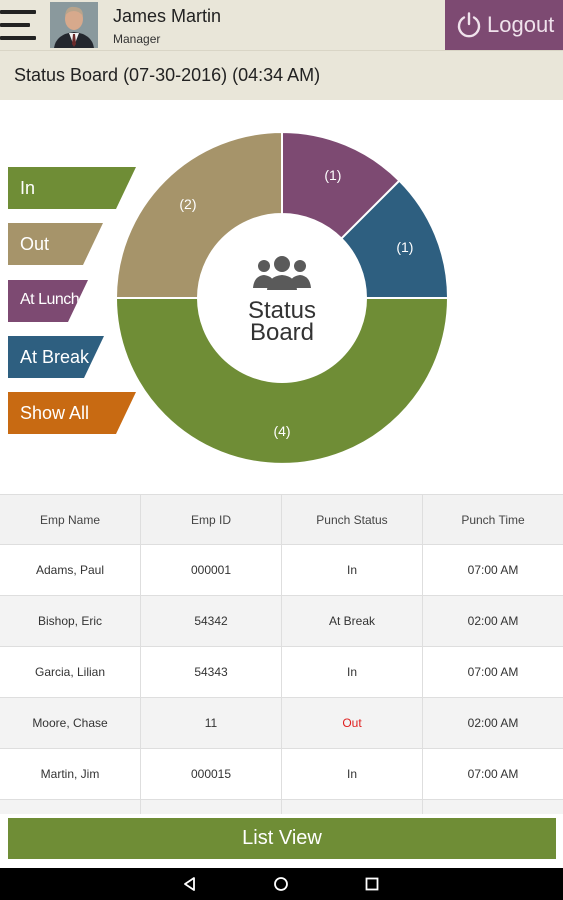  I want to click on home-icon, so click(281, 884).